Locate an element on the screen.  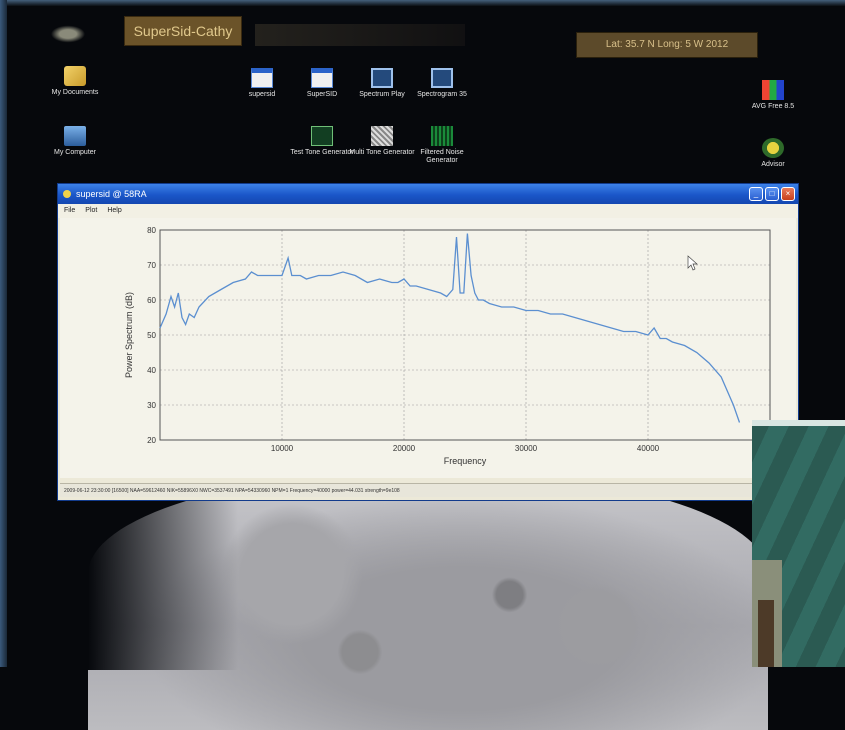
x-tick-label: 20000 is located at coordinates (404, 448).